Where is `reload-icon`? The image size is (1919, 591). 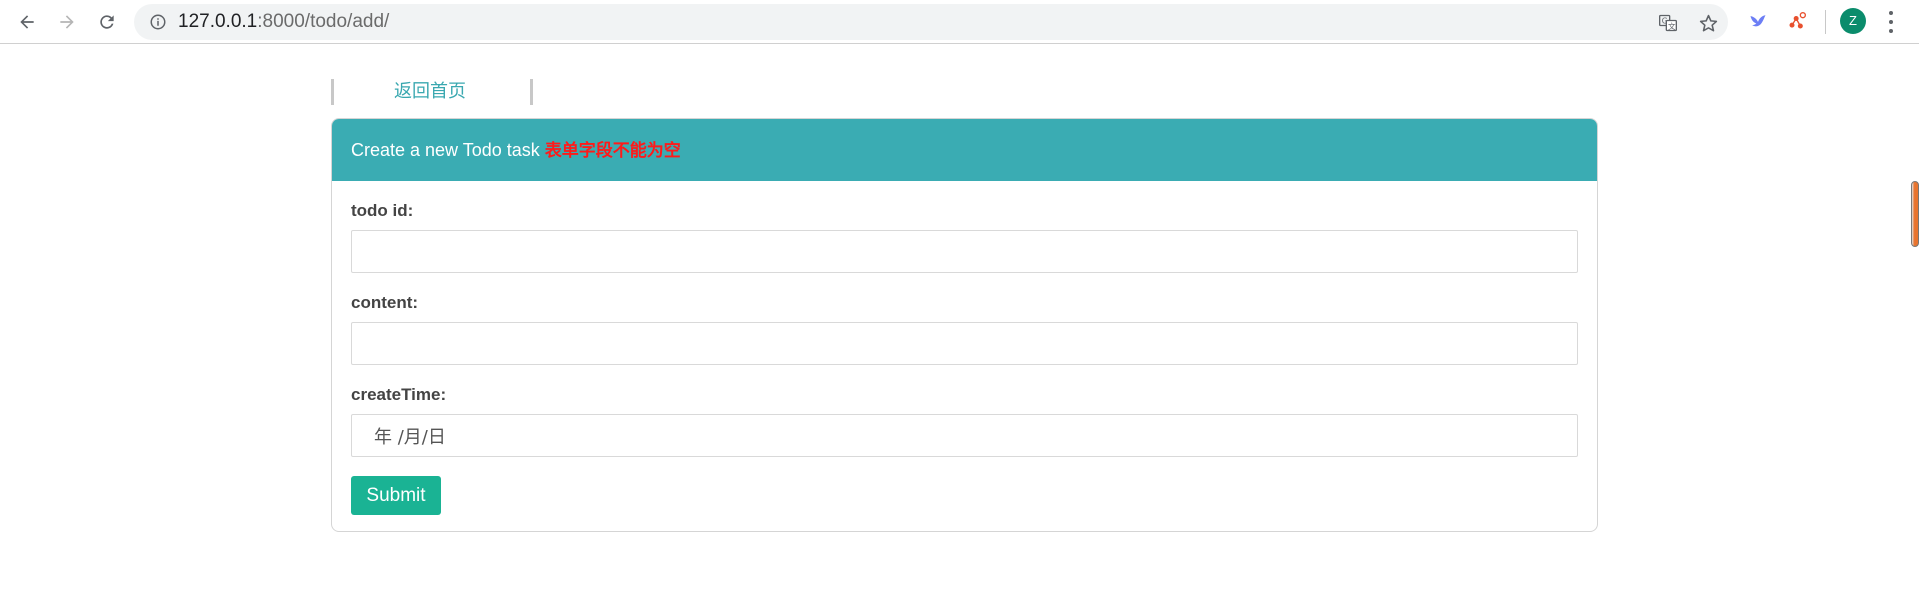 reload-icon is located at coordinates (107, 22).